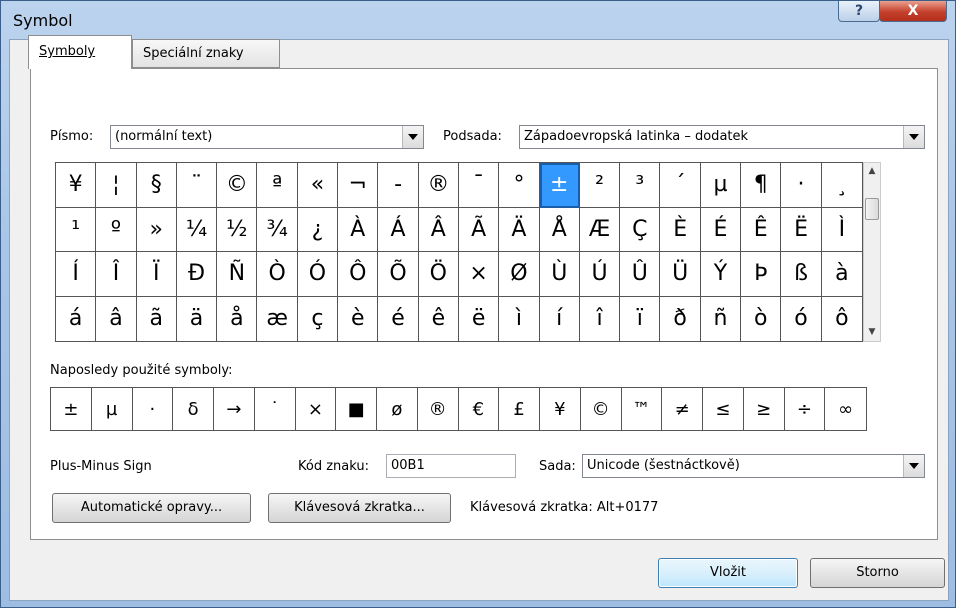  I want to click on recent-symbol-cell: ×, so click(316, 409).